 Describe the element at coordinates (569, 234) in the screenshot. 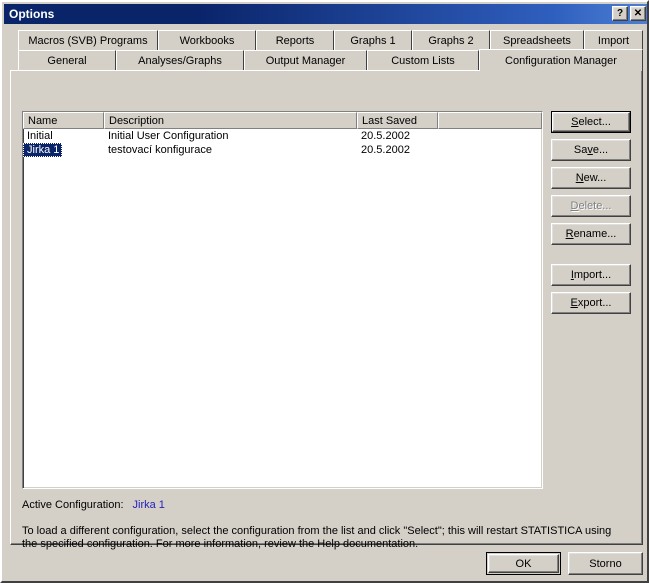

I see `accelerator-char: R` at that location.